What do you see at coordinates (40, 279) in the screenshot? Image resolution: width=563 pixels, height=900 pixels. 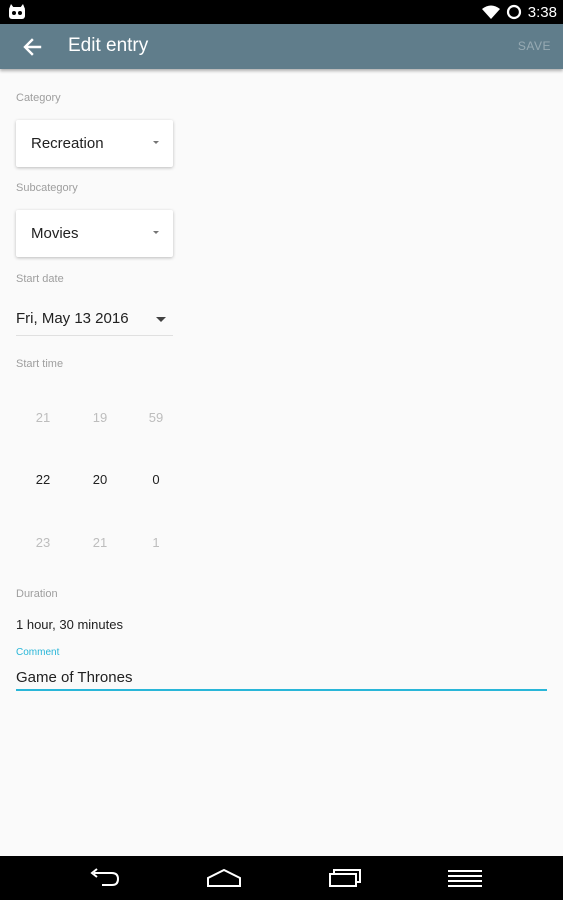 I see `start-date-label: Start date` at bounding box center [40, 279].